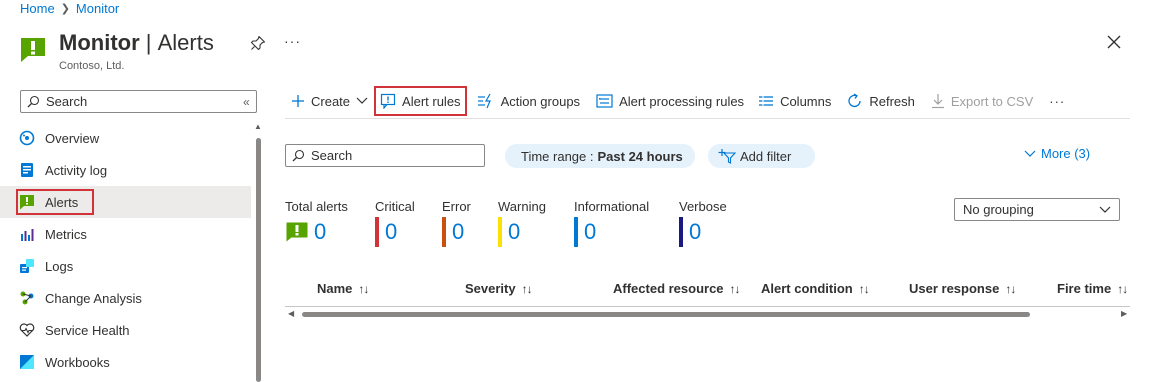 The height and width of the screenshot is (382, 1149). What do you see at coordinates (682, 101) in the screenshot?
I see `alert-processing-rules-label: Alert processing rules` at bounding box center [682, 101].